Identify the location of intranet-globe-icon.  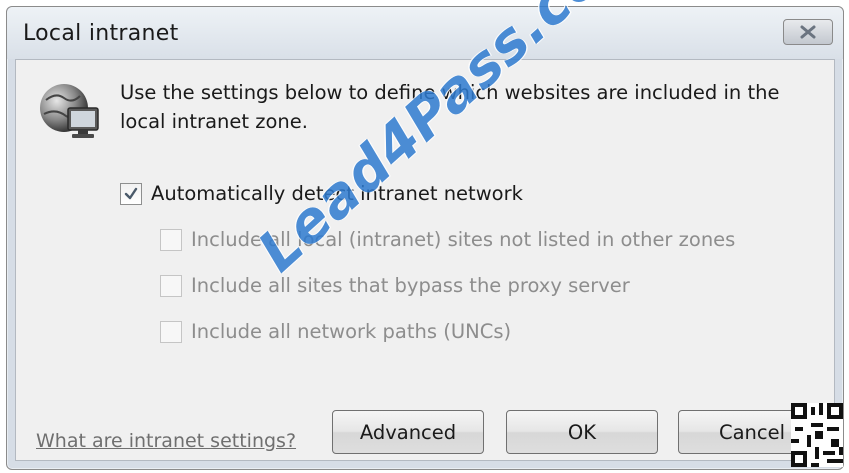
(69, 111).